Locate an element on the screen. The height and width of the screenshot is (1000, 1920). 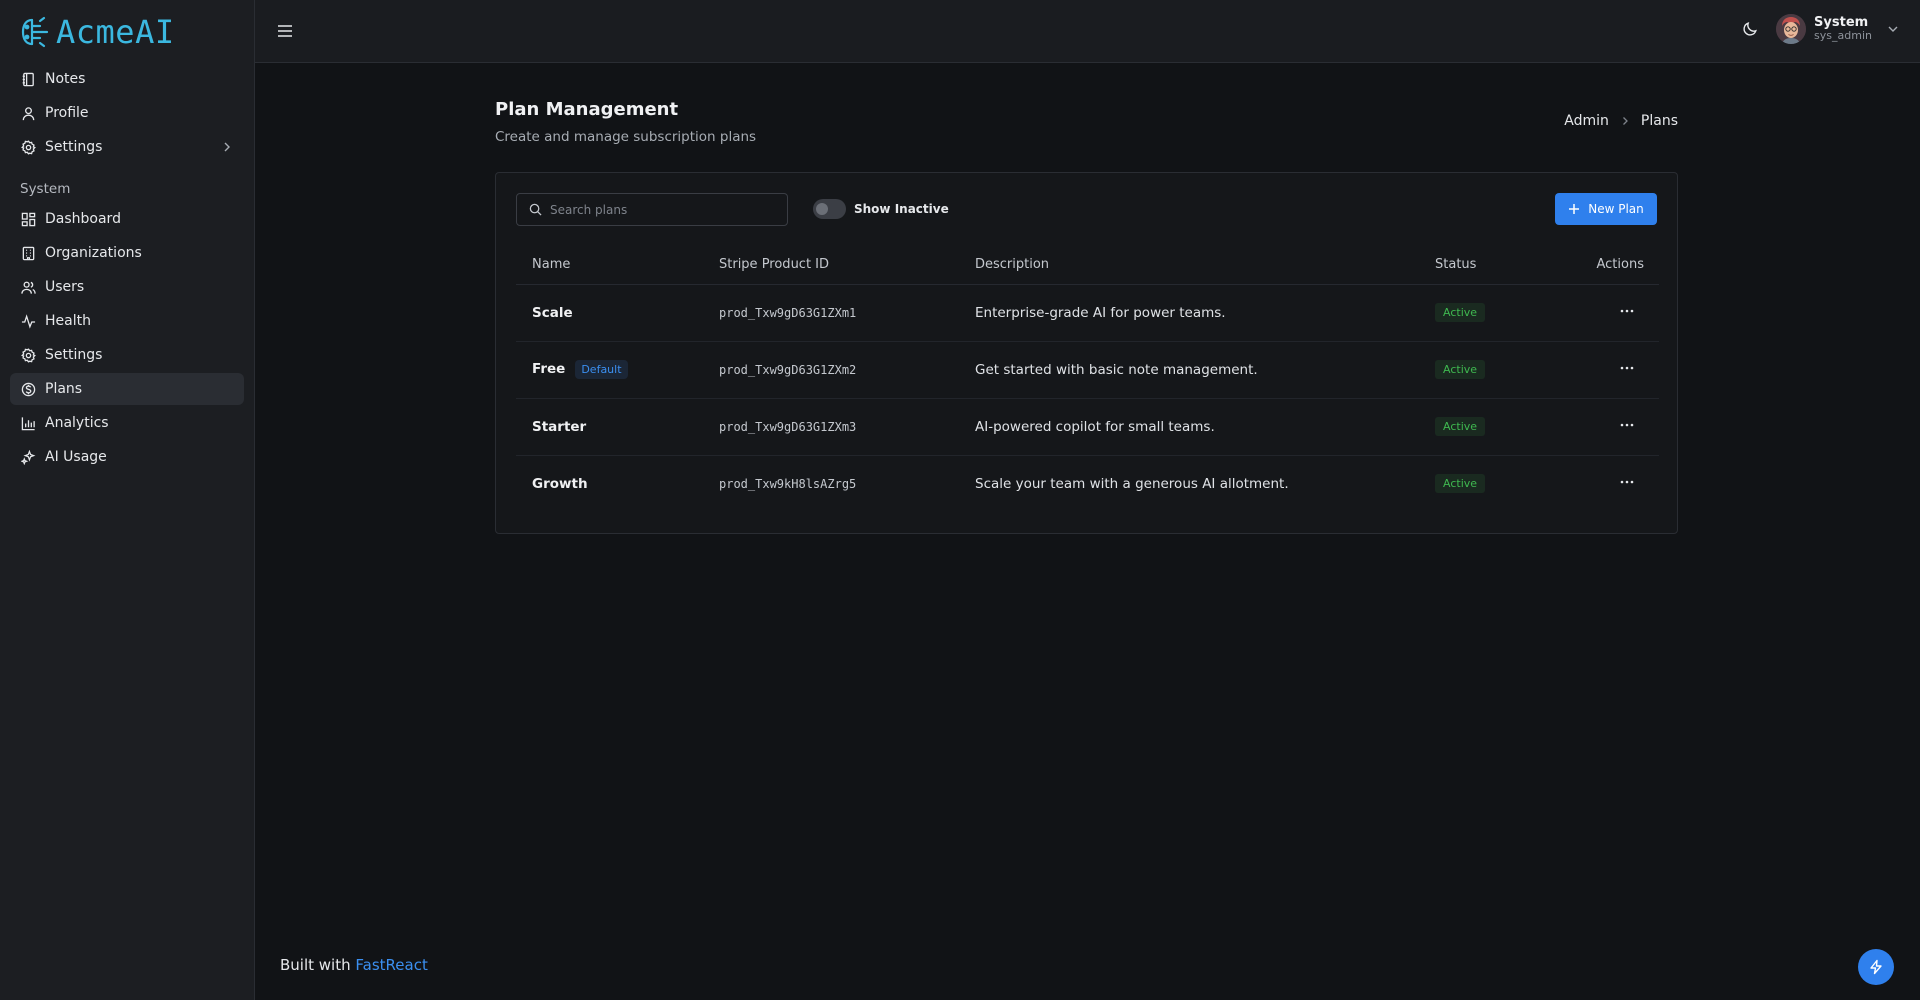
sparkles-icon is located at coordinates (28, 457).